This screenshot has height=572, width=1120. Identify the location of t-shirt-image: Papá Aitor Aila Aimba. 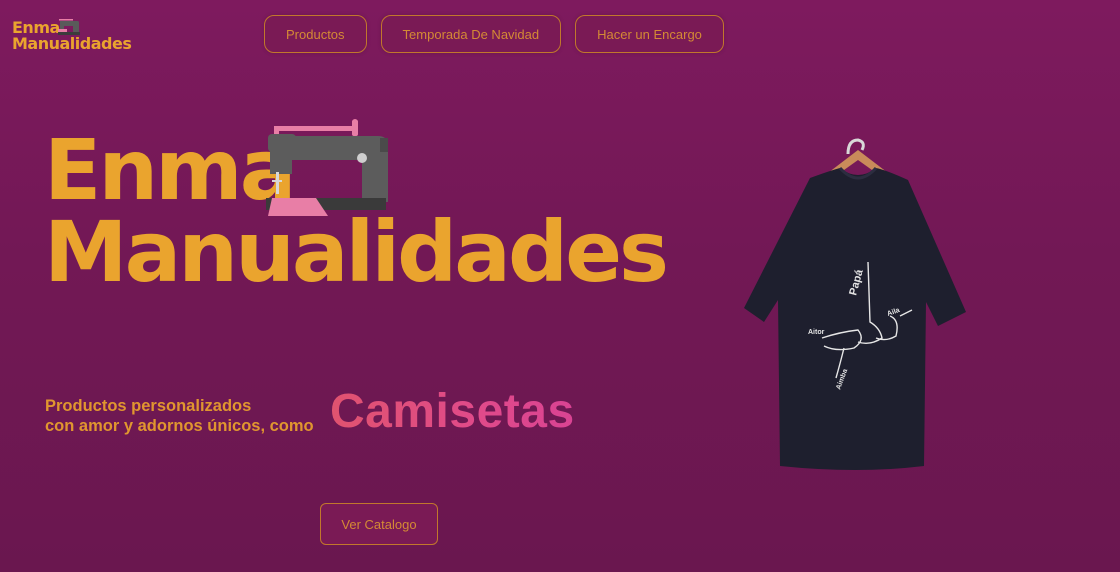
(855, 304).